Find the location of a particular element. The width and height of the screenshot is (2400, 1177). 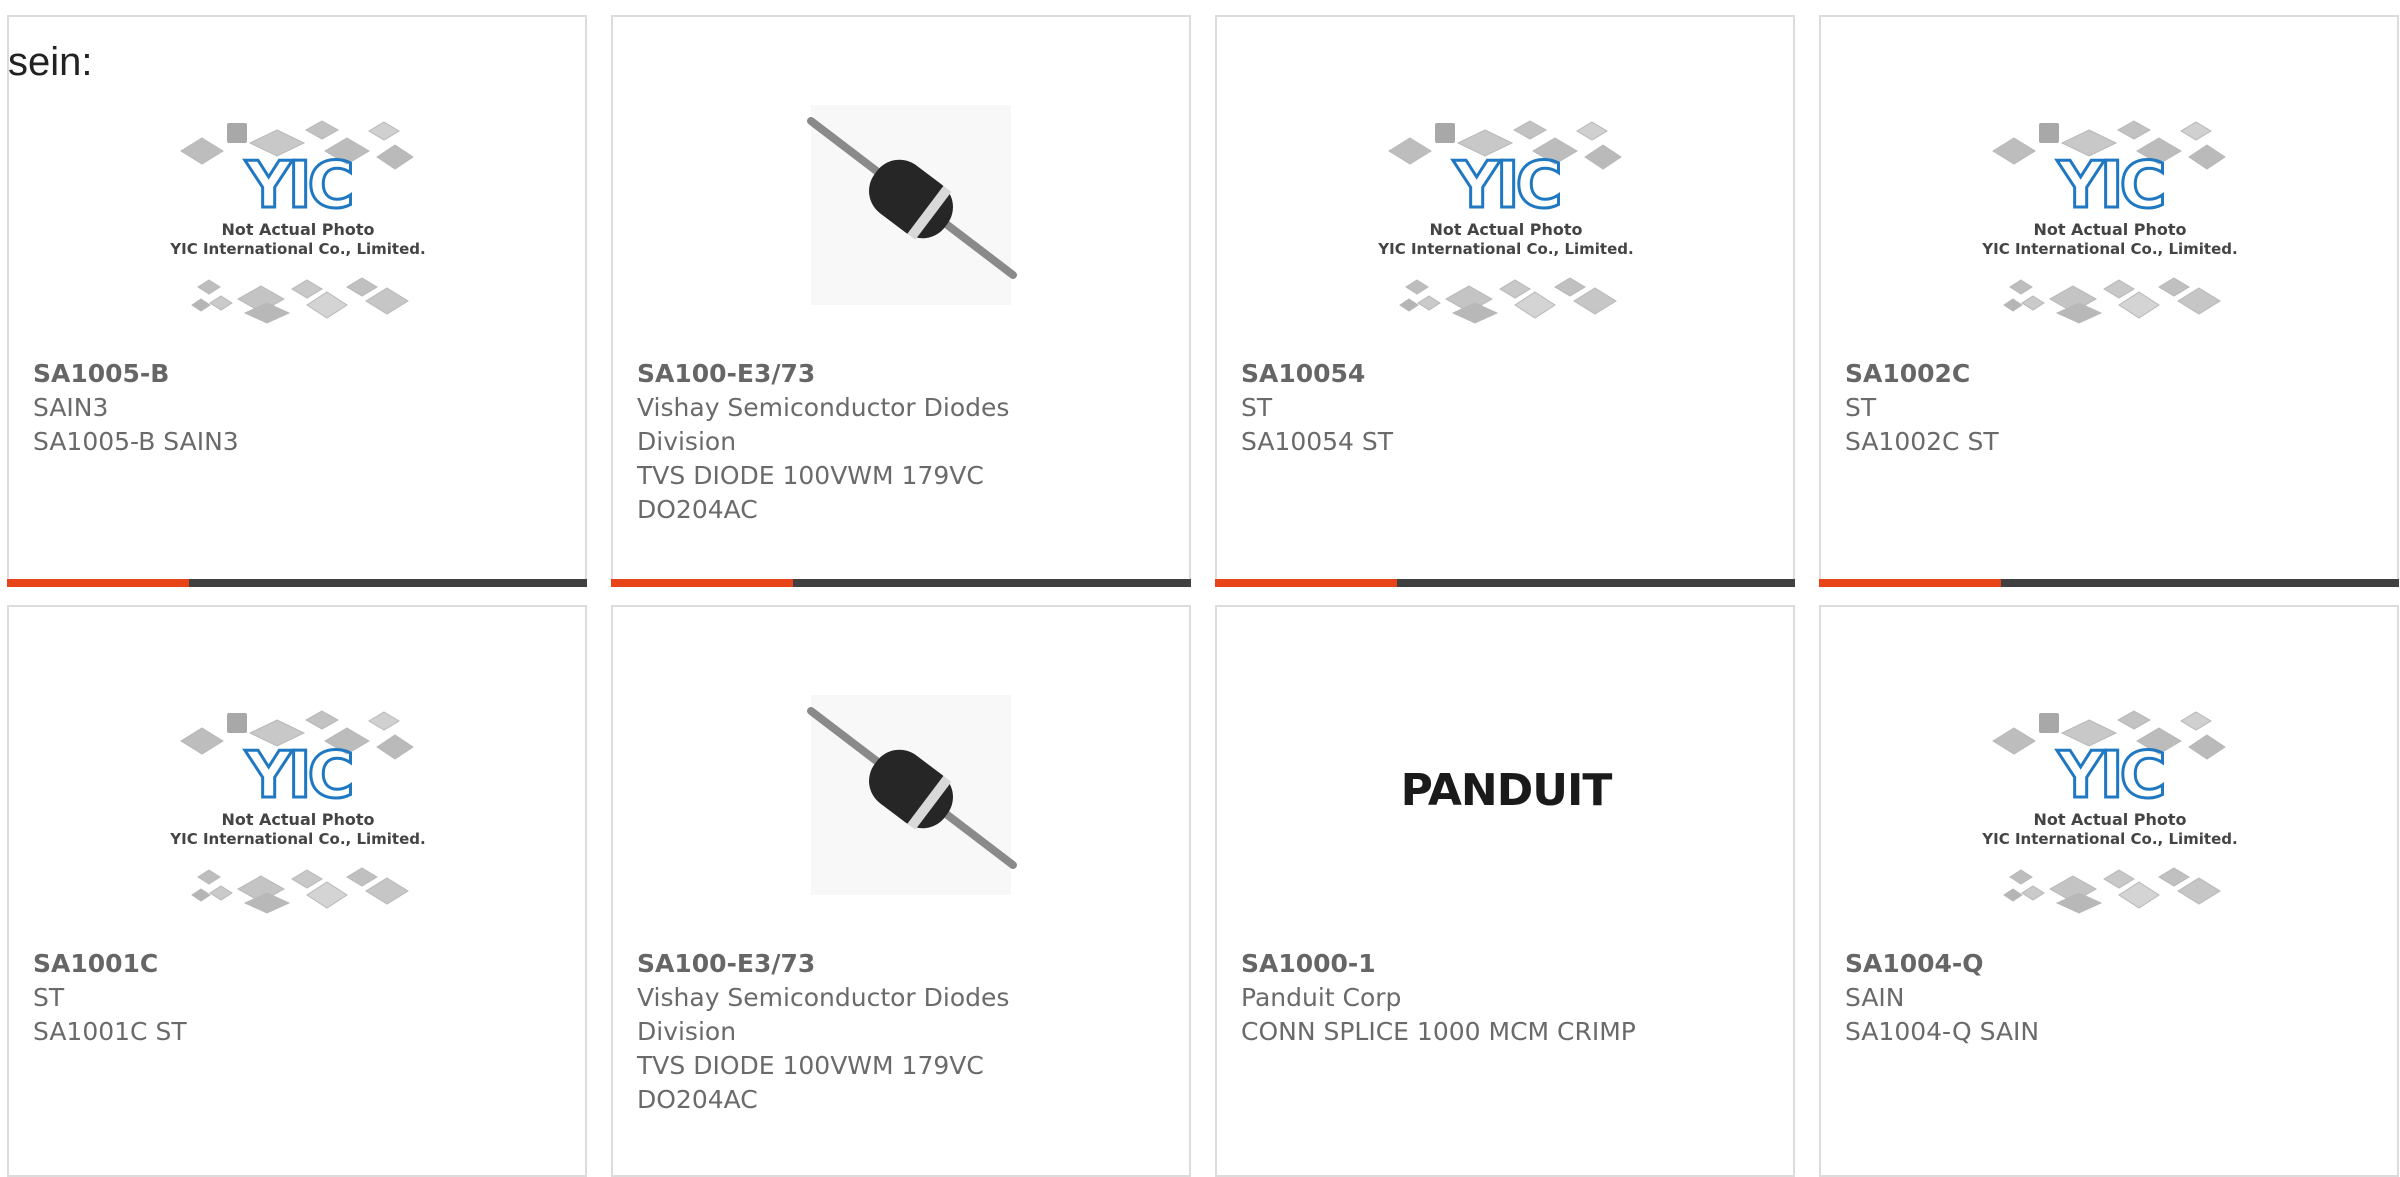

product-info: SA1002C ST SA1002C ST is located at coordinates (2055, 408).